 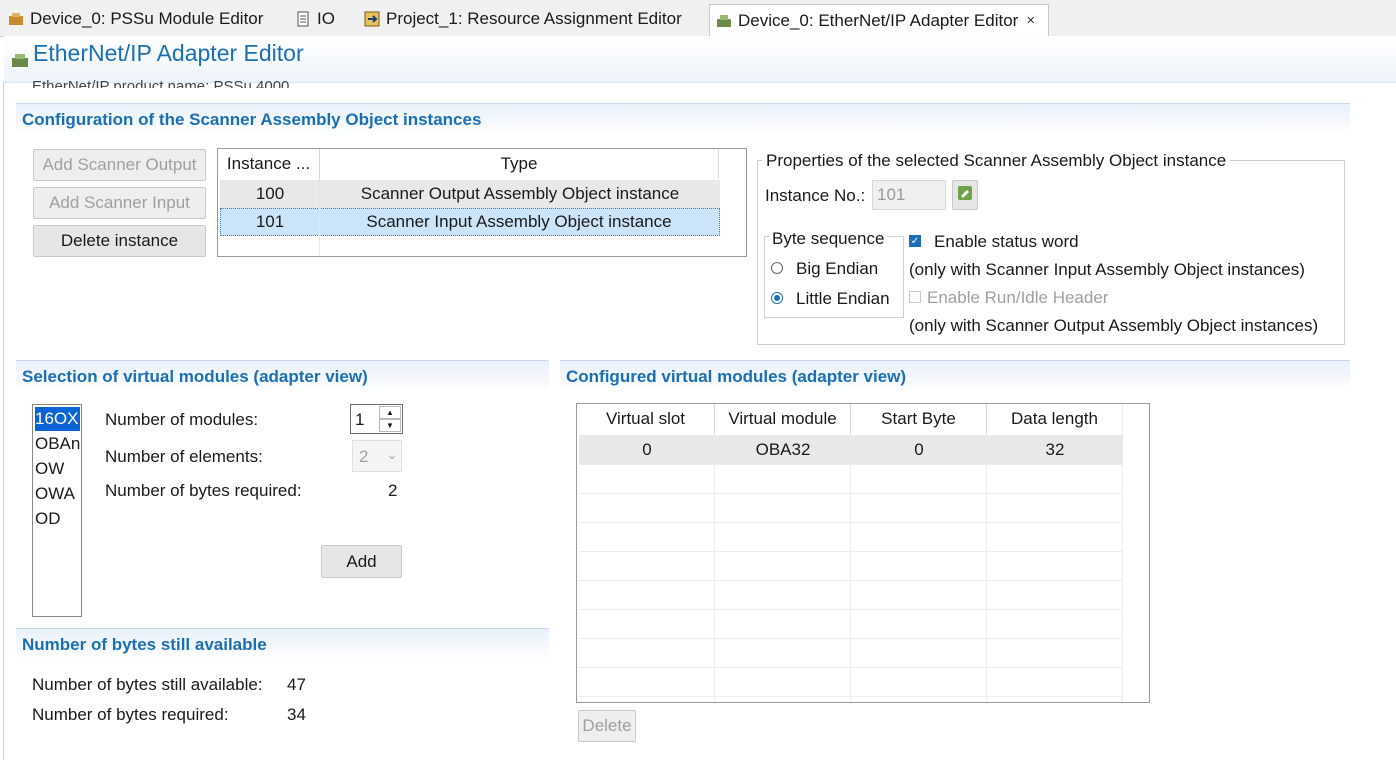 I want to click on bytes-required-total-value: 34, so click(x=296, y=714).